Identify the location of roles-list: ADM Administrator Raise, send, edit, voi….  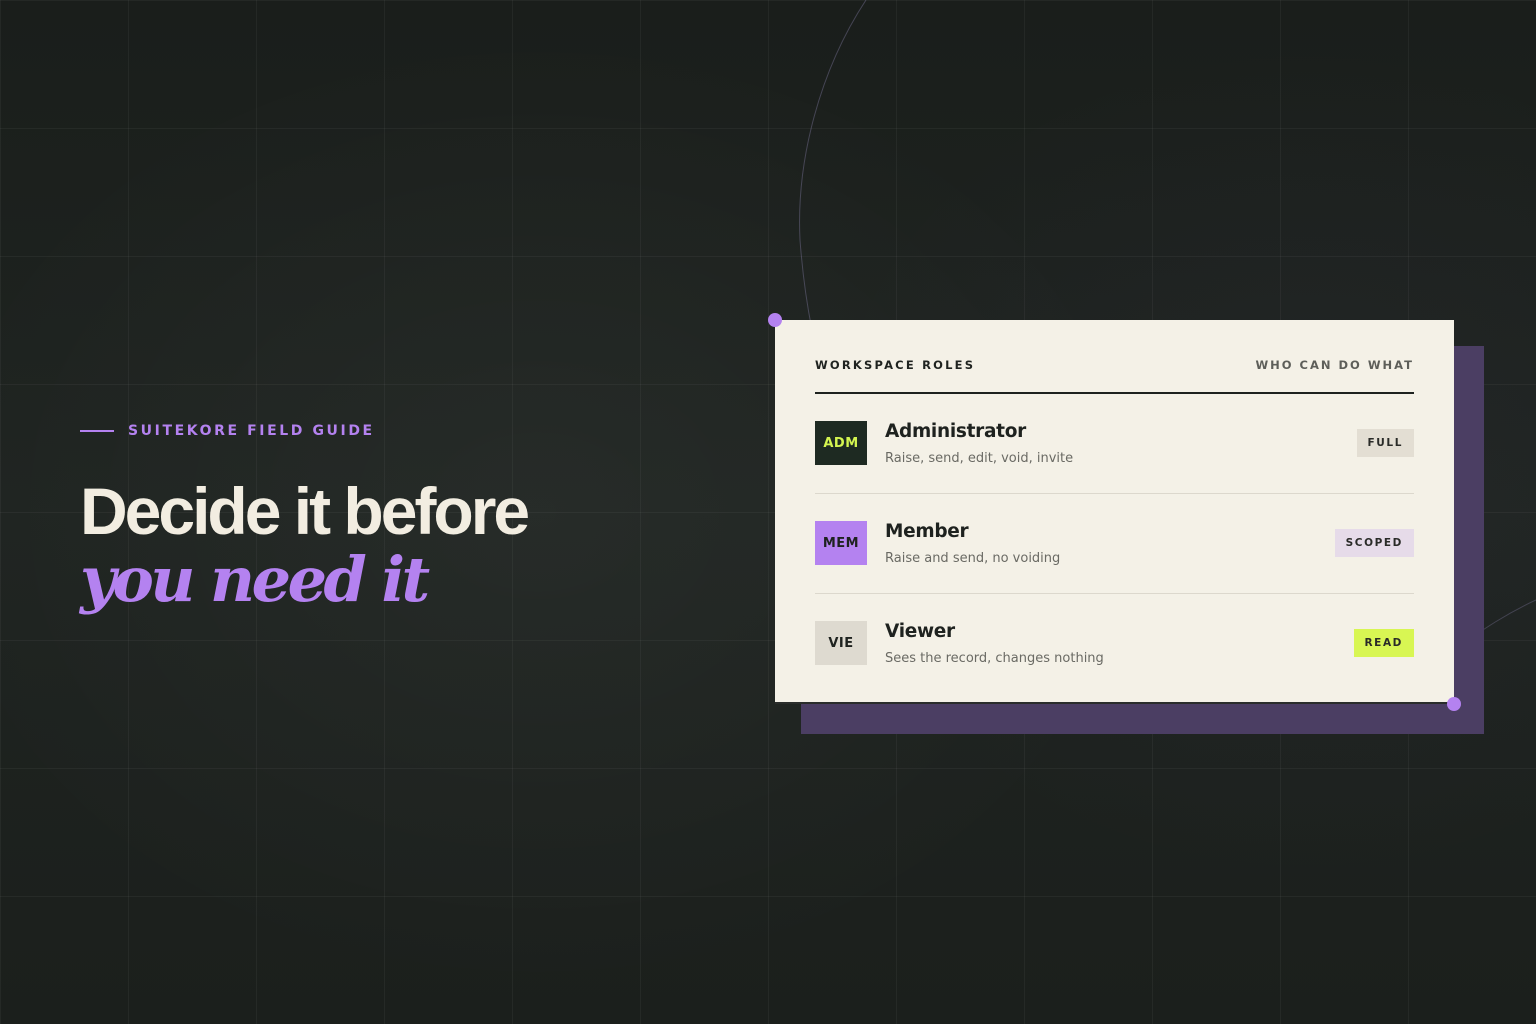
(1114, 543).